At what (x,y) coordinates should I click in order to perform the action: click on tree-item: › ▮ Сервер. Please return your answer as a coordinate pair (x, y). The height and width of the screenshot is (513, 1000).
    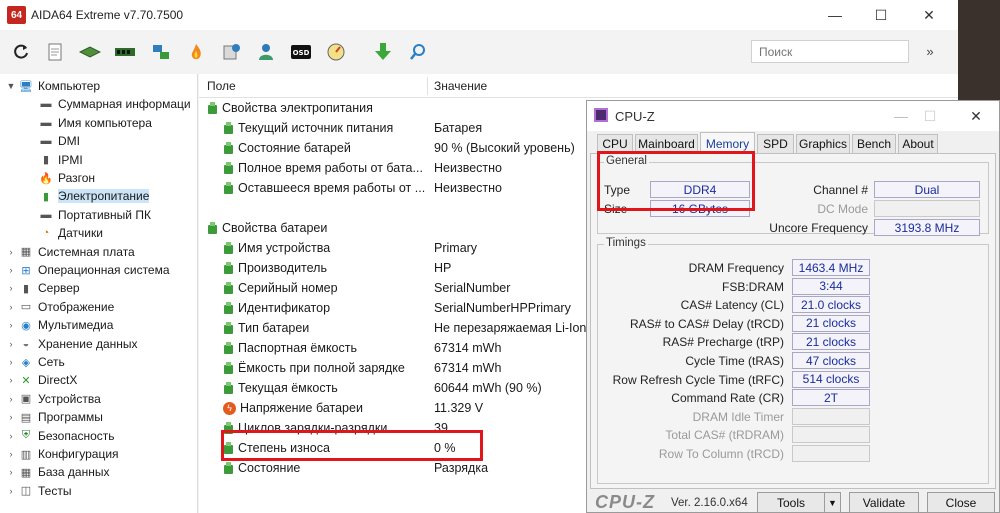
    Looking at the image, I should click on (42, 288).